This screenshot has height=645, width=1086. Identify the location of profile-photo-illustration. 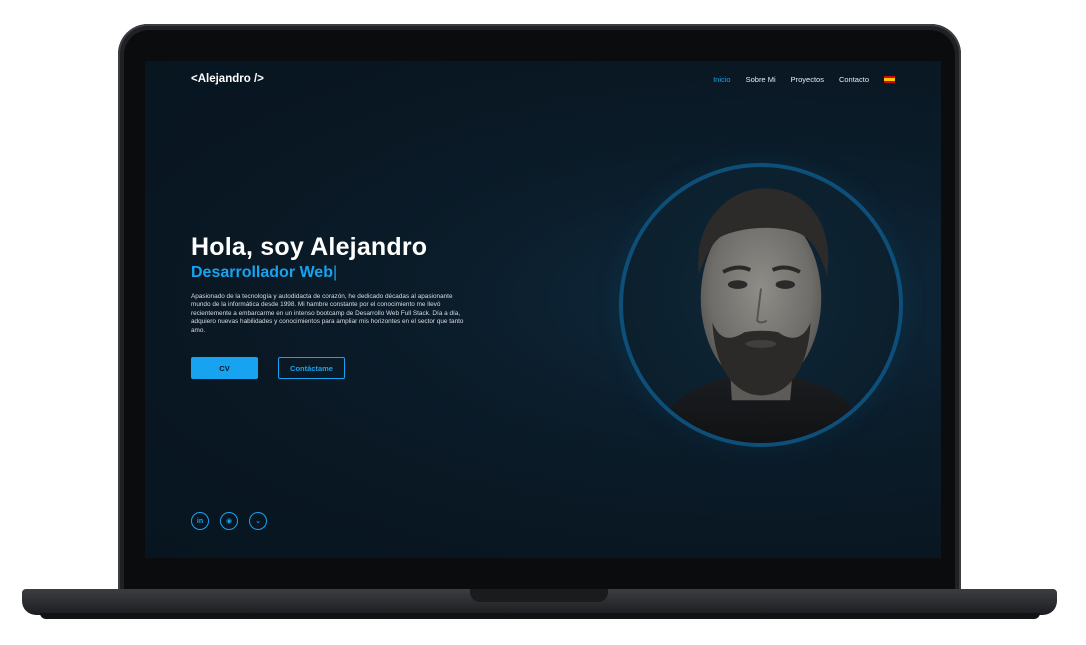
(762, 315).